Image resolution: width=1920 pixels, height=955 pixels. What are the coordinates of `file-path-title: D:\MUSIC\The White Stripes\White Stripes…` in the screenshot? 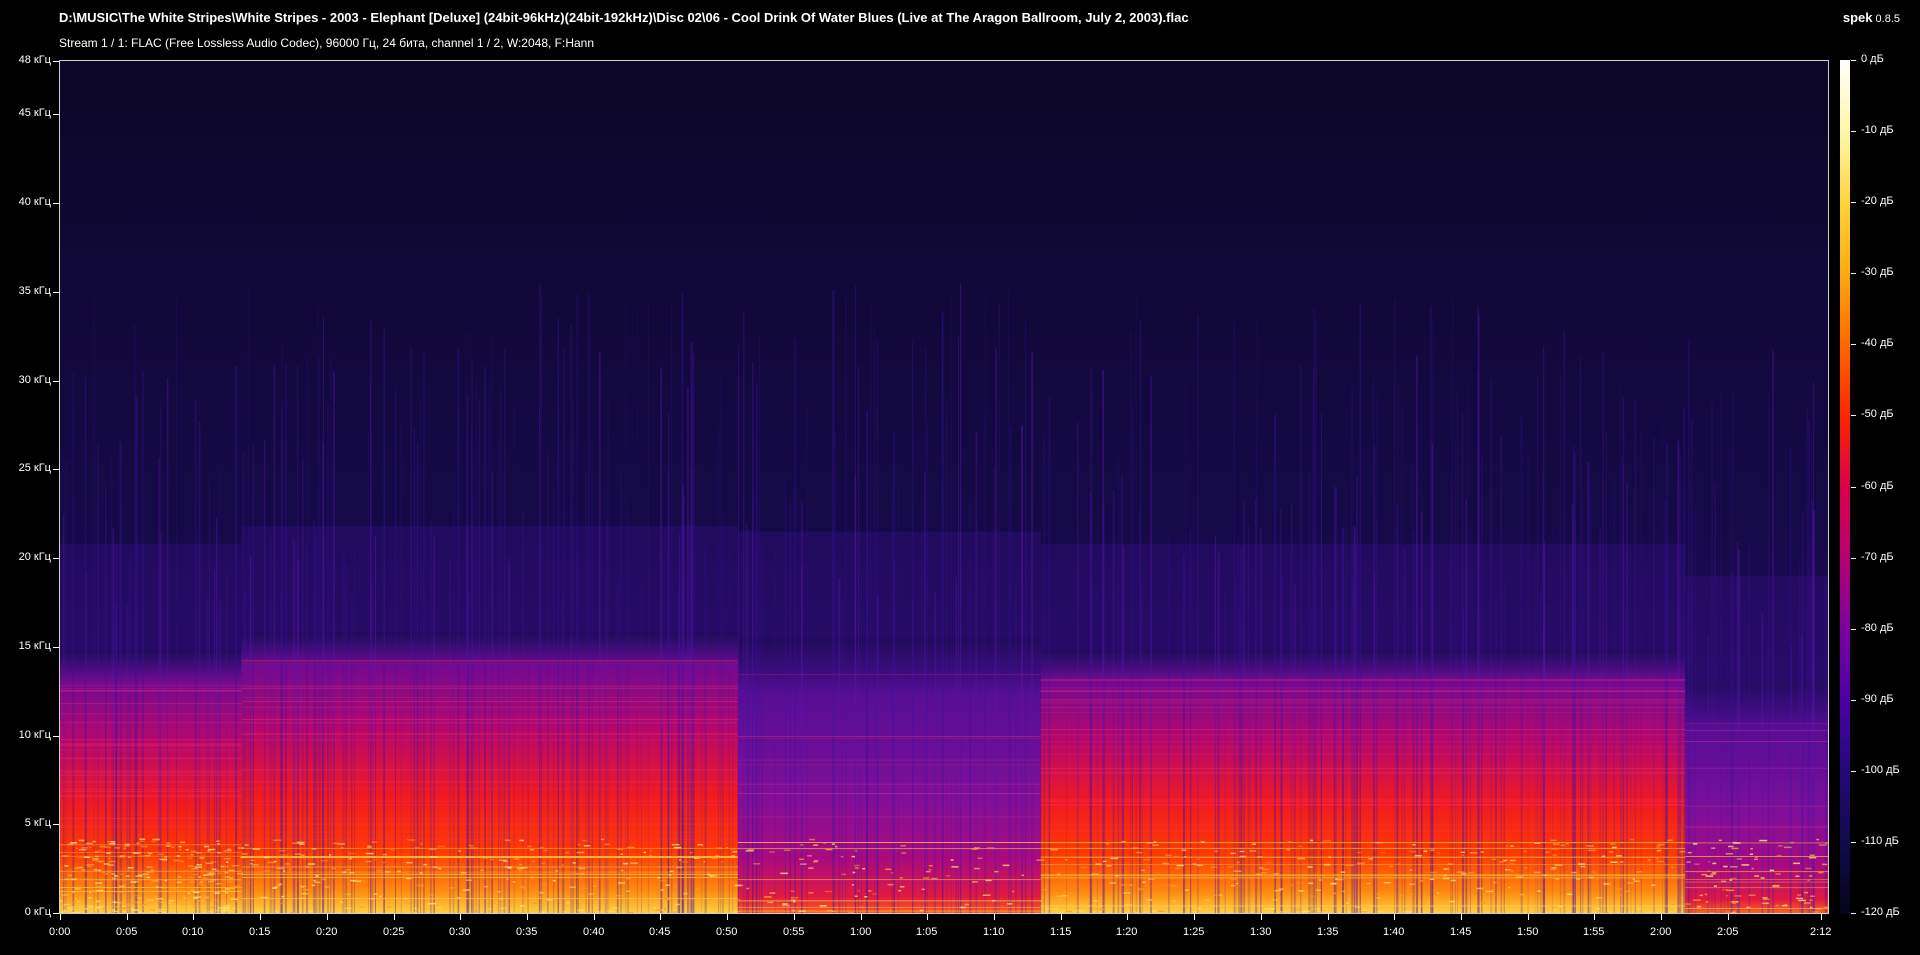 It's located at (624, 17).